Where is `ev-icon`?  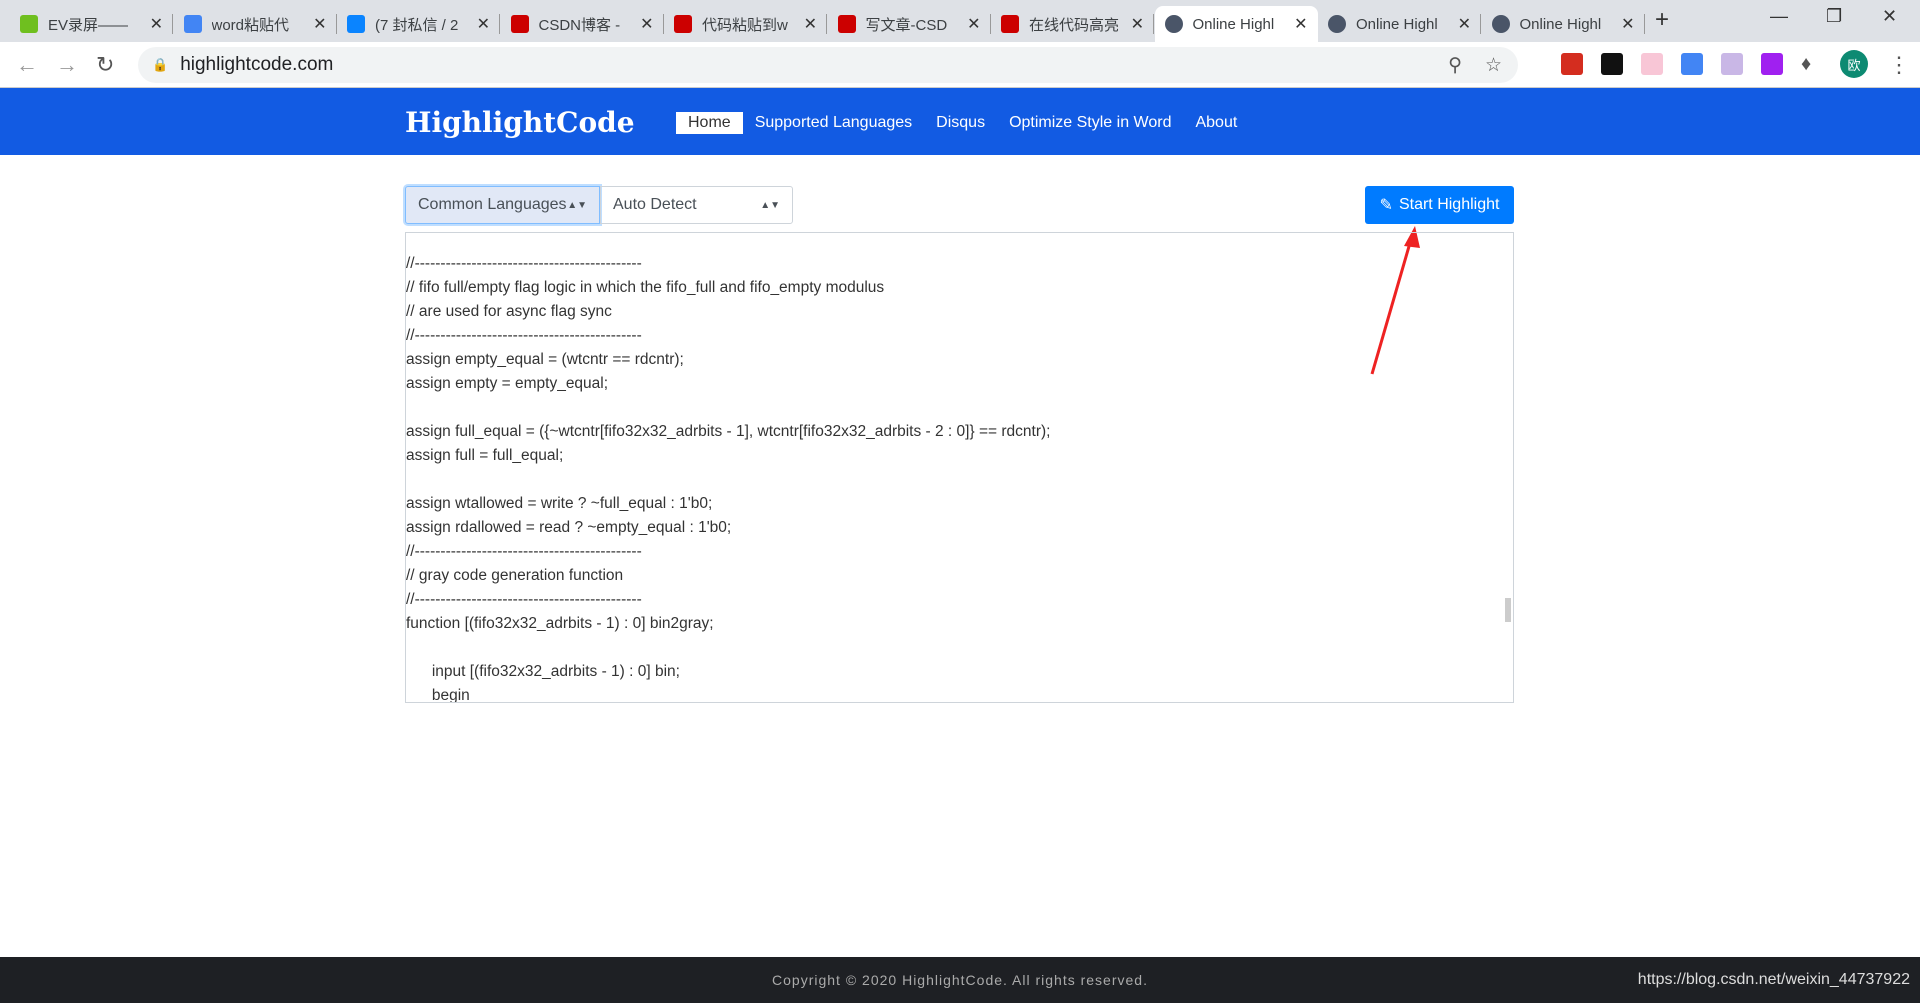
ev-icon is located at coordinates (29, 24).